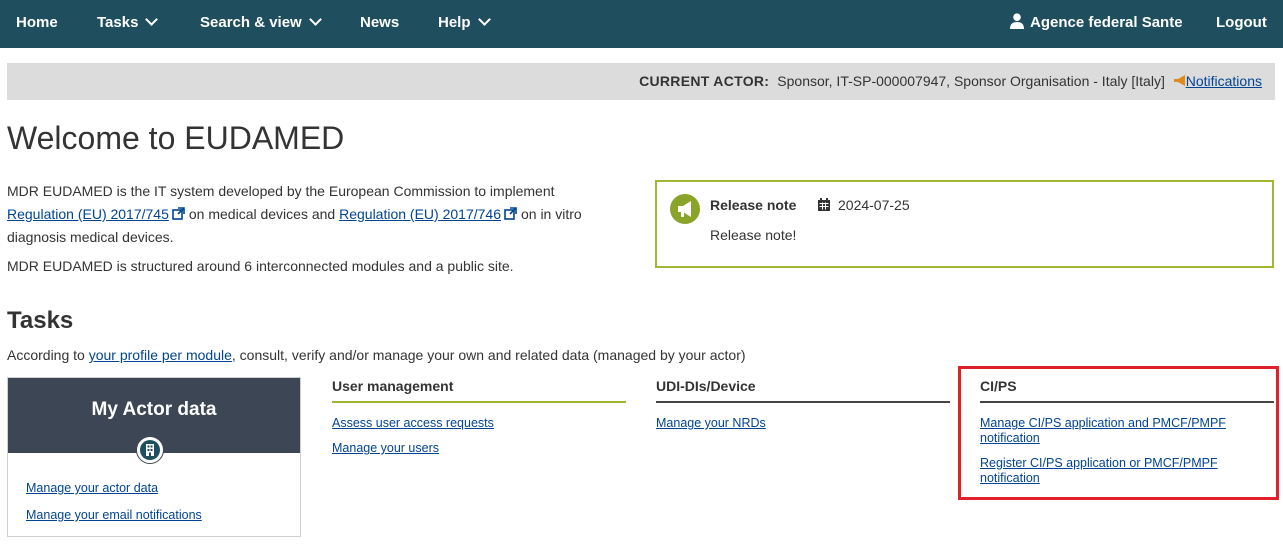 This screenshot has height=548, width=1283. I want to click on nav-search-view-label: Search & view, so click(251, 22).